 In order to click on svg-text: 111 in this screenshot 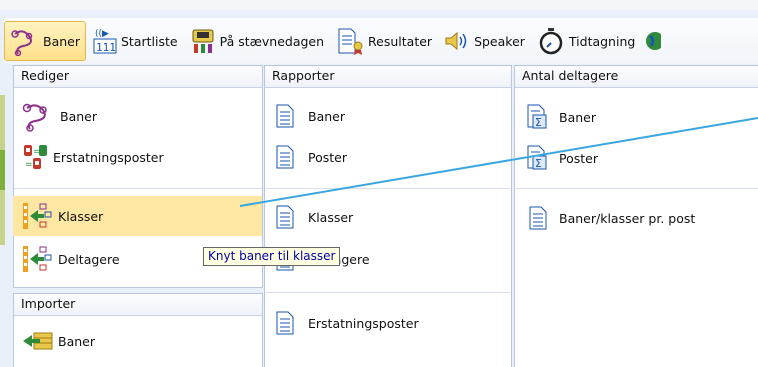, I will do `click(106, 47)`.